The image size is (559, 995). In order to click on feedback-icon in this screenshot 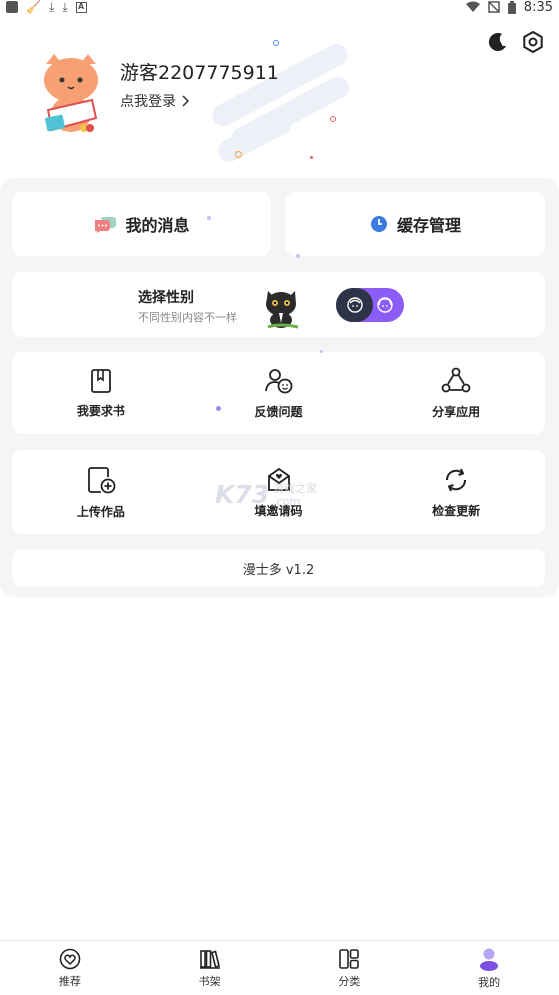, I will do `click(278, 380)`.